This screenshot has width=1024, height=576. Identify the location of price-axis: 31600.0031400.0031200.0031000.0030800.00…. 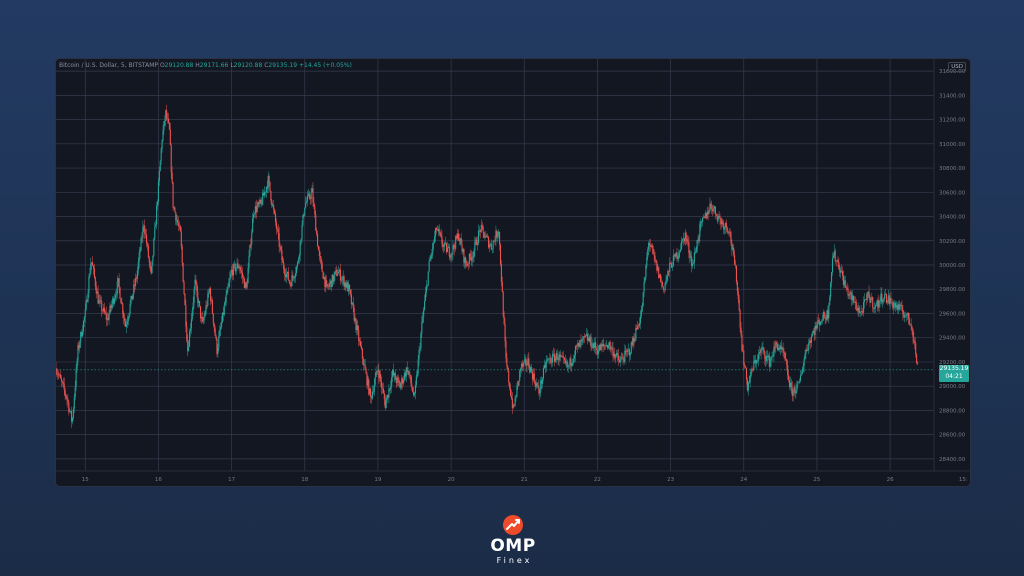
(949, 265).